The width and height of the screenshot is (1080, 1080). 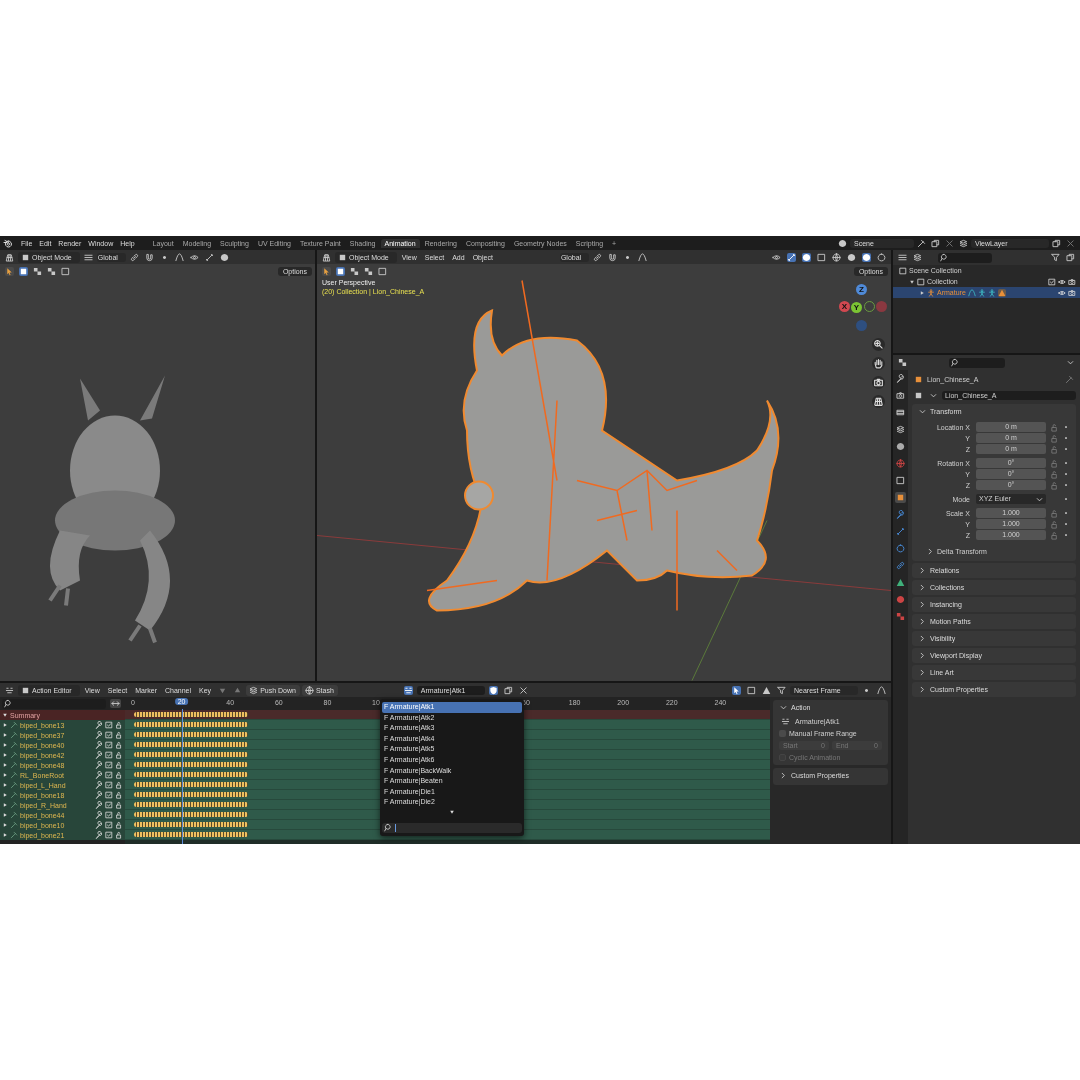 I want to click on filter-icon, so click(x=781, y=690).